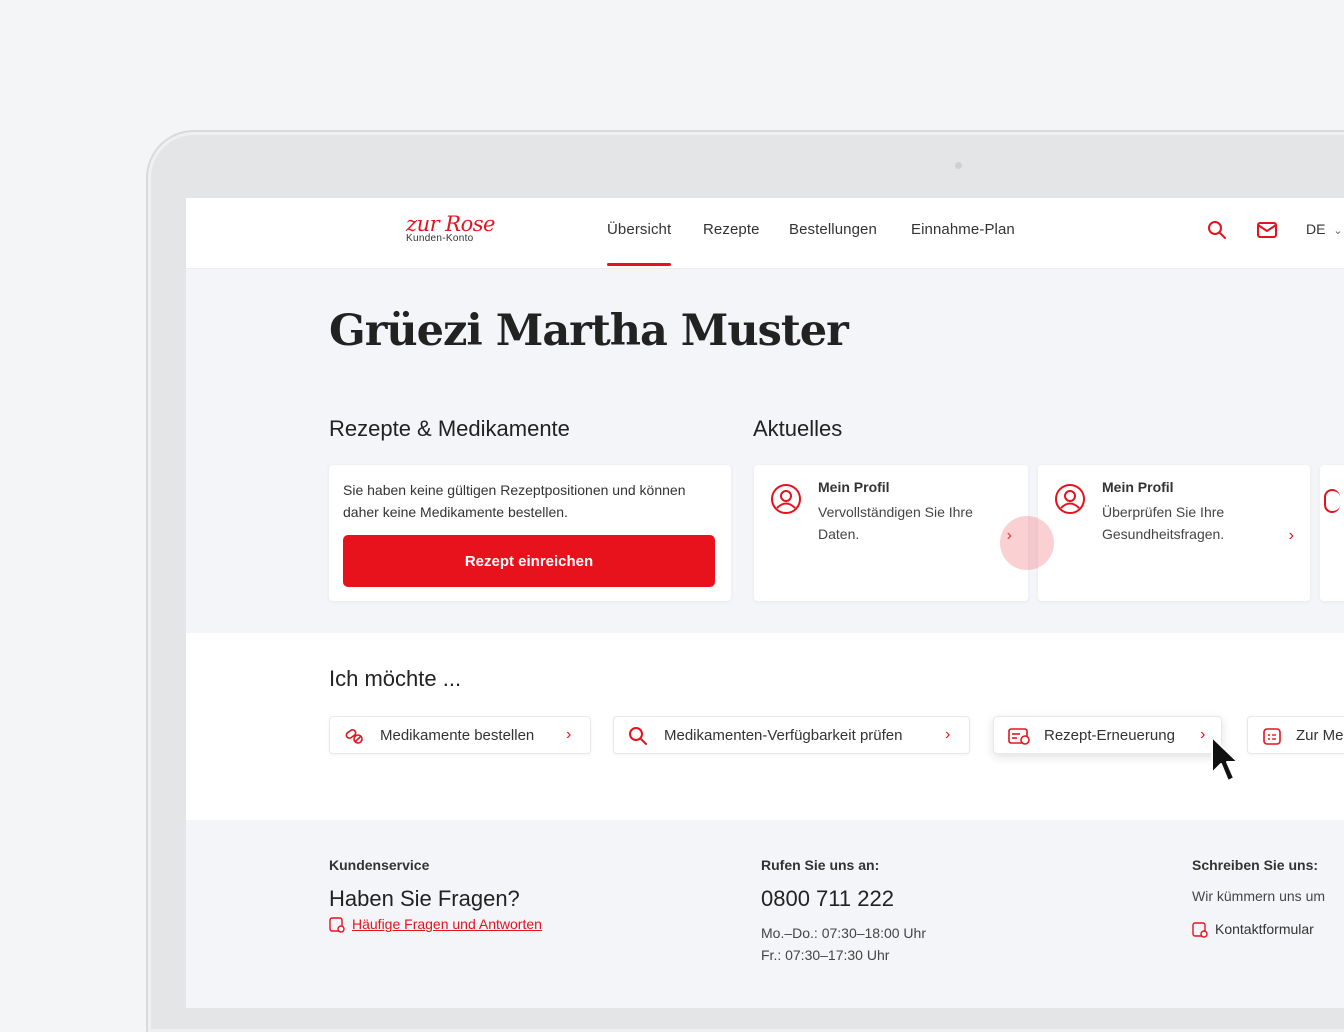 The image size is (1344, 1032). What do you see at coordinates (1332, 533) in the screenshot?
I see `news-card-partial` at bounding box center [1332, 533].